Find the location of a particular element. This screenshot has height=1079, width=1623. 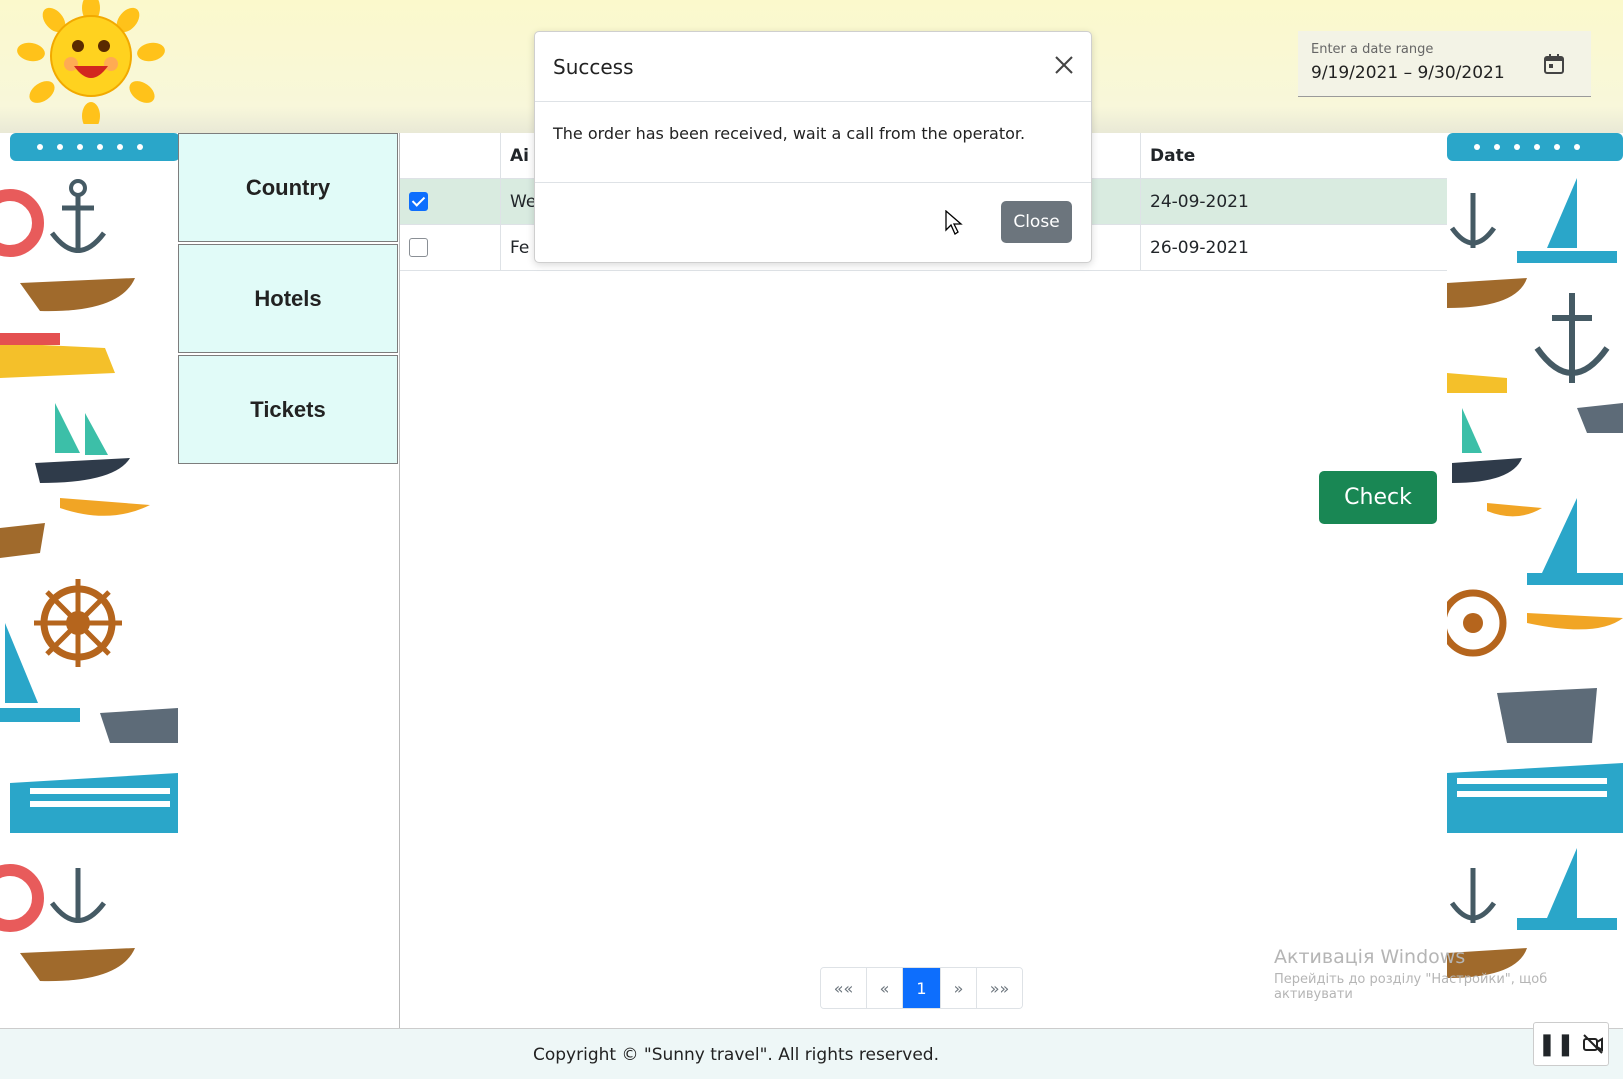

modal-close-button: Close is located at coordinates (1036, 222).